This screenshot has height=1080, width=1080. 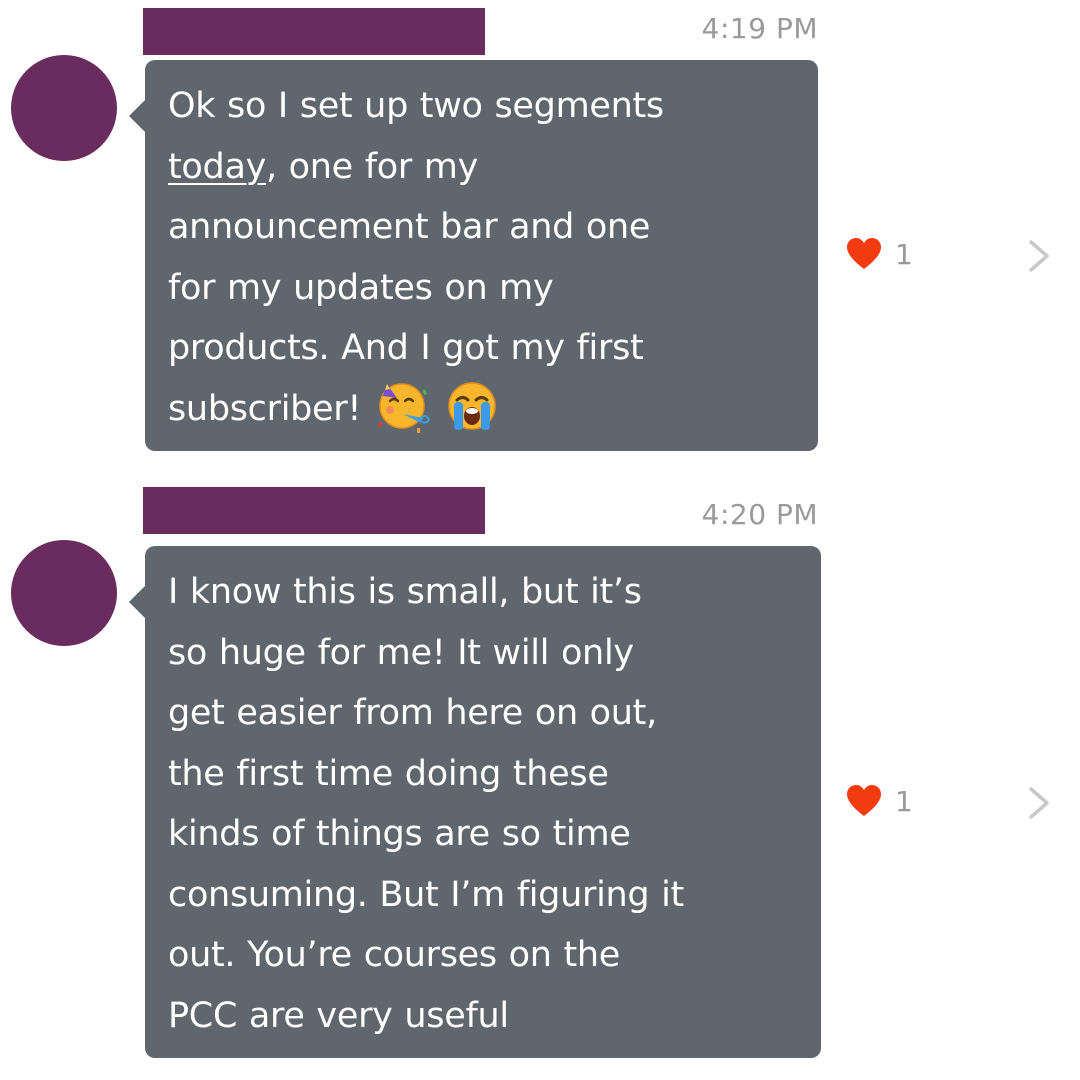 I want to click on message-text: subscriber!, so click(x=265, y=408).